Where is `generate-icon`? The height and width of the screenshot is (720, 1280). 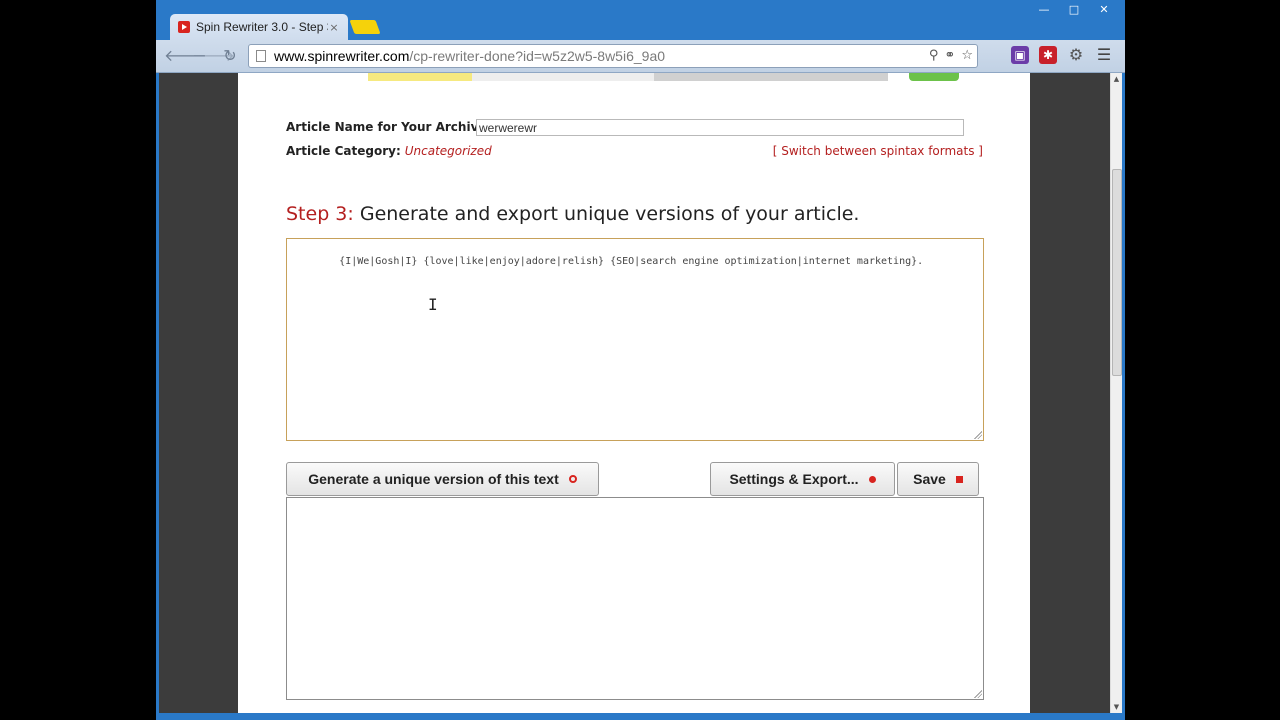 generate-icon is located at coordinates (572, 479).